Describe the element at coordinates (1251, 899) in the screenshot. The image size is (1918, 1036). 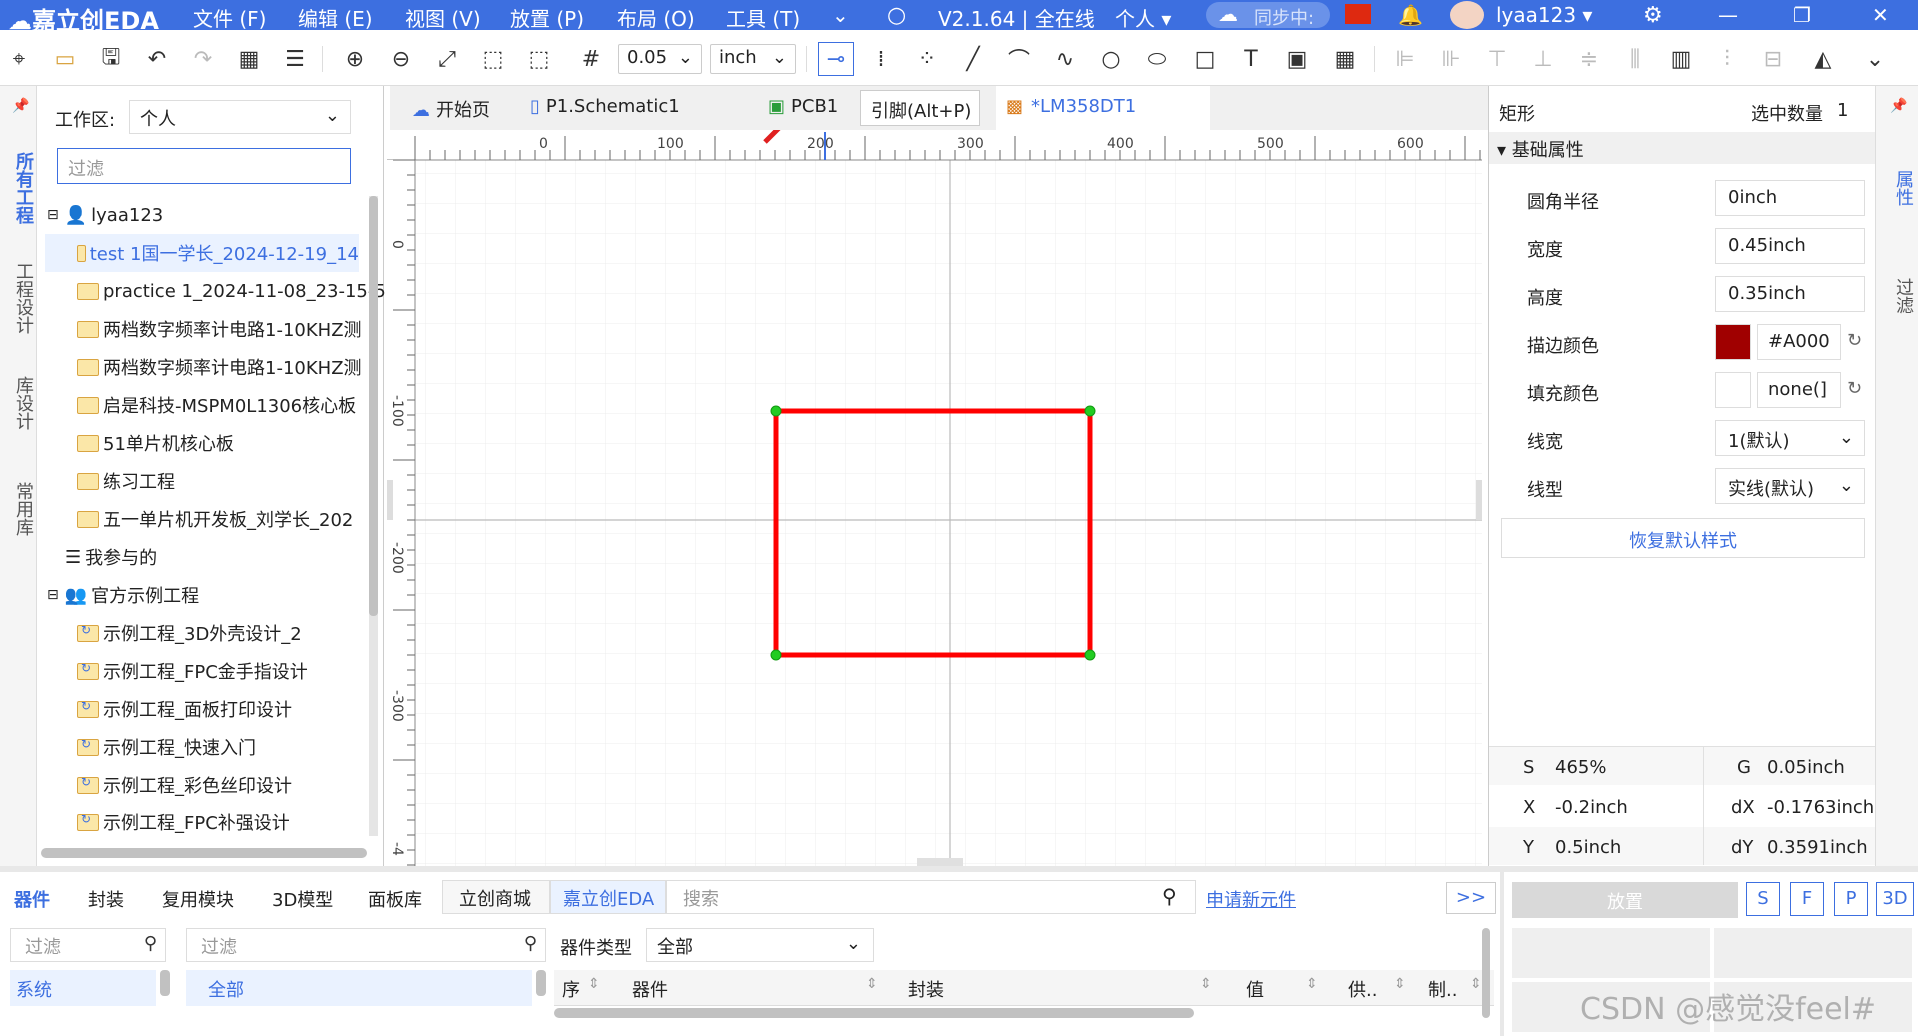
I see `apply-new-component-link: 申请新元件` at that location.